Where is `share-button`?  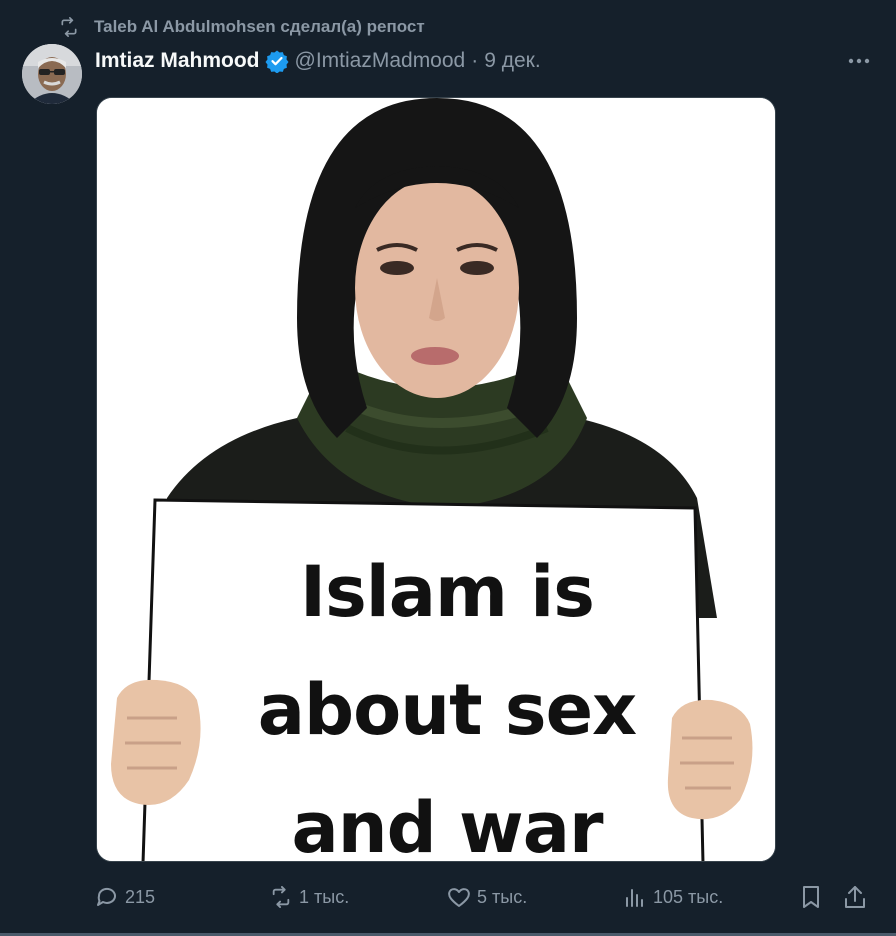 share-button is located at coordinates (857, 897).